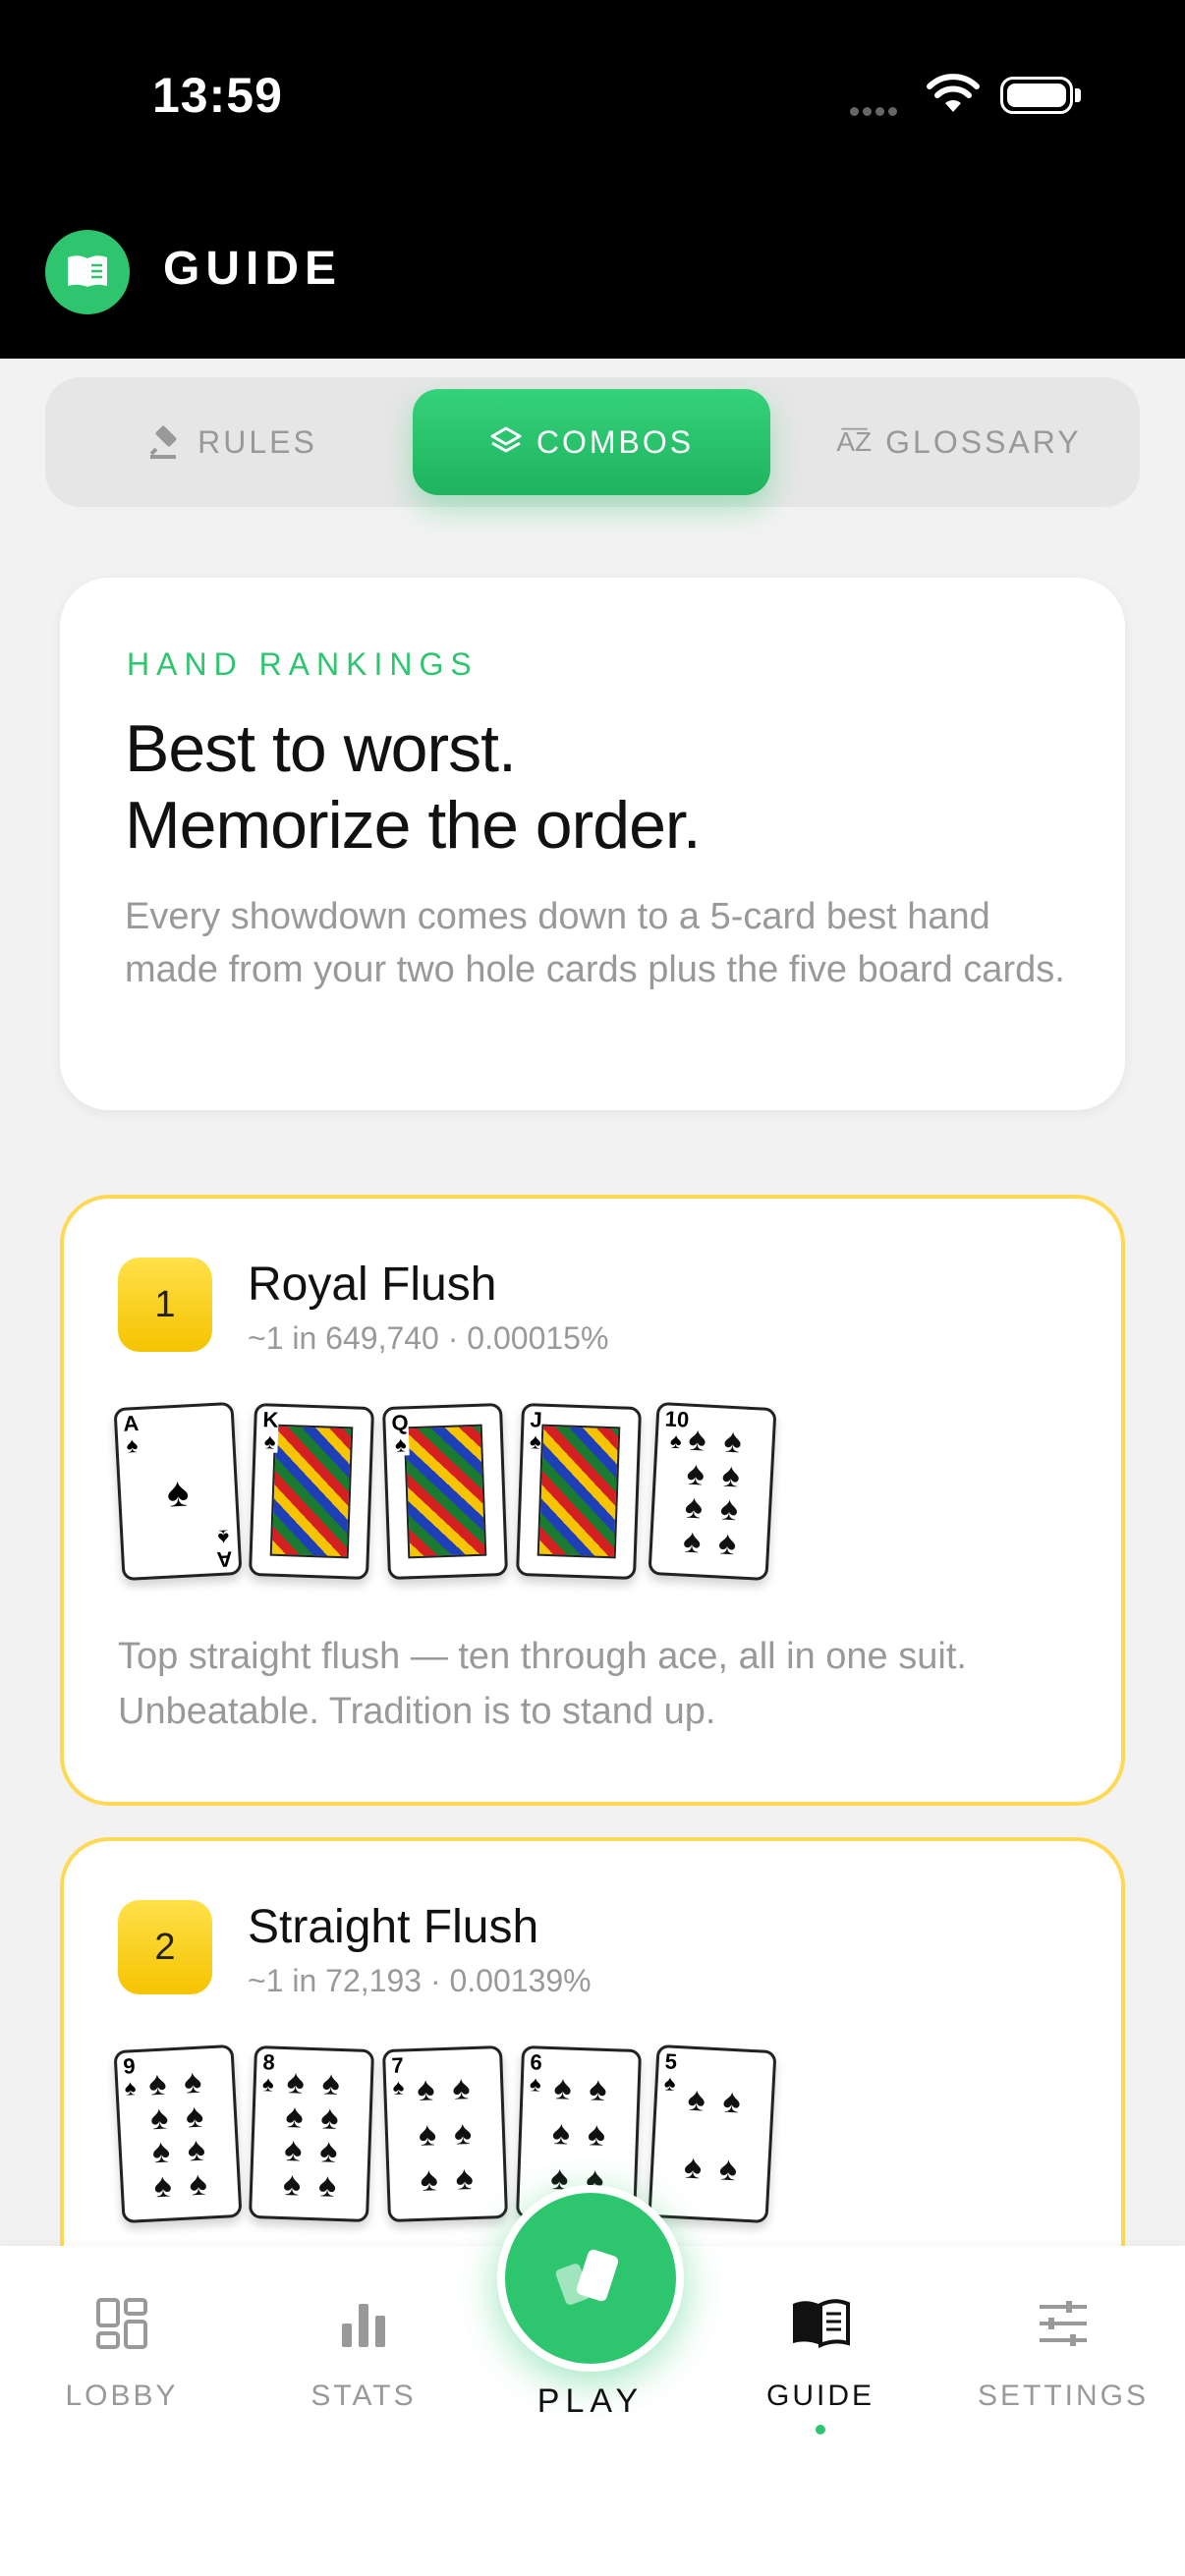  What do you see at coordinates (373, 1285) in the screenshot?
I see `hand-name: Royal Flush` at bounding box center [373, 1285].